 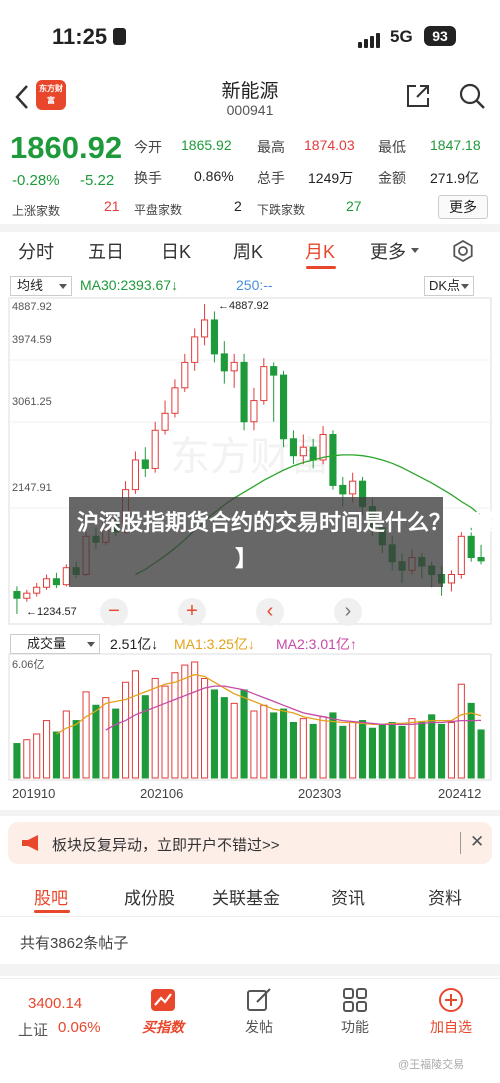 What do you see at coordinates (271, 147) in the screenshot?
I see `high-label: 最高` at bounding box center [271, 147].